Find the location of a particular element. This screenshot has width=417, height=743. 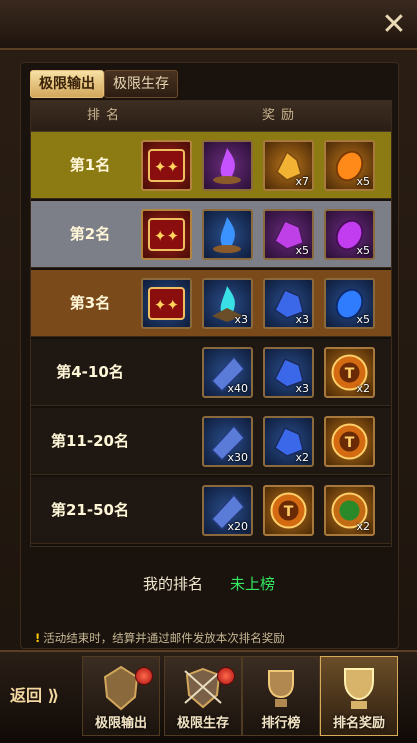

table-row: 第11-20名 x30 x2 T is located at coordinates (211, 441).